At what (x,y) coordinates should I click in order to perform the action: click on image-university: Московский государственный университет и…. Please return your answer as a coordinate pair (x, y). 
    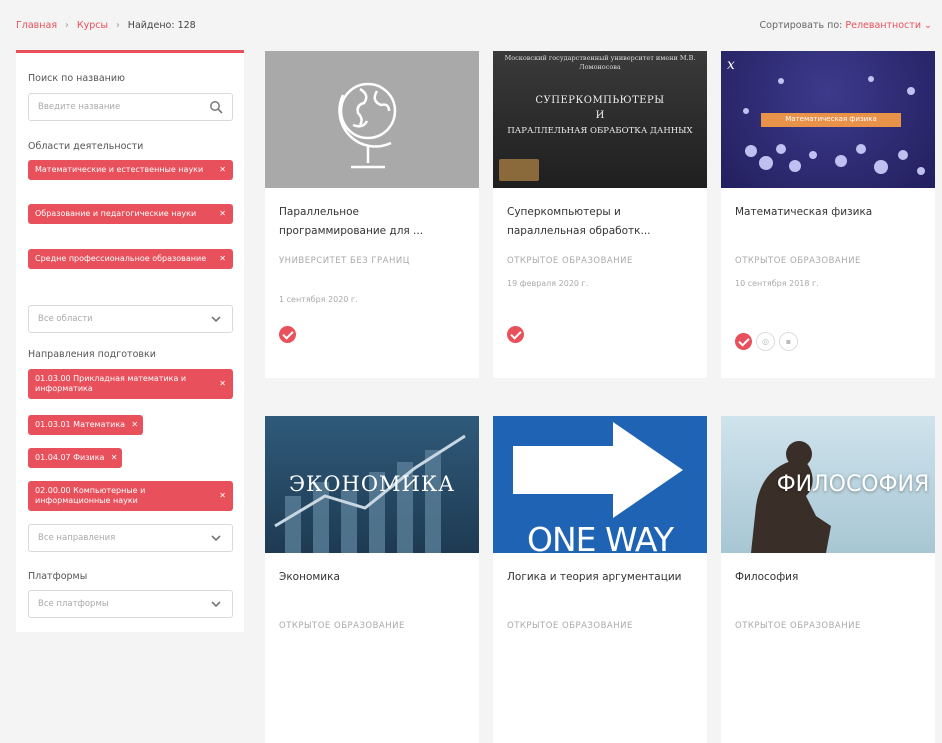
    Looking at the image, I should click on (600, 62).